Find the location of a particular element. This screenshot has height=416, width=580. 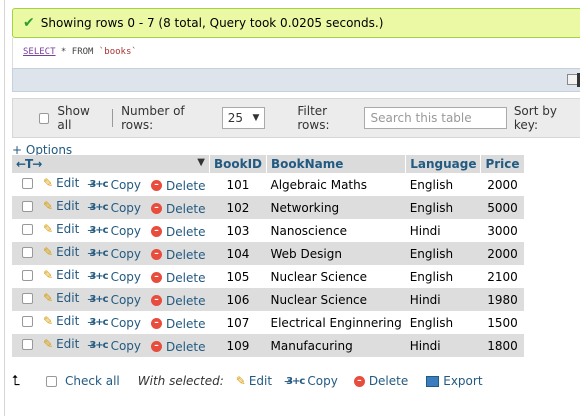

cell-bookname: Nanoscience is located at coordinates (336, 230).